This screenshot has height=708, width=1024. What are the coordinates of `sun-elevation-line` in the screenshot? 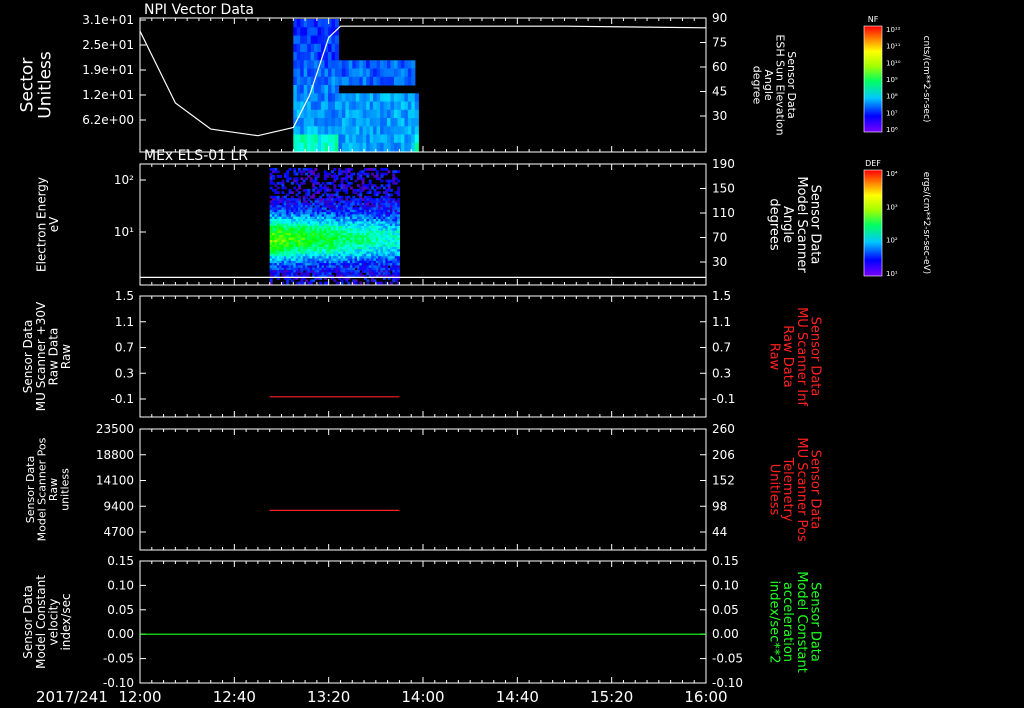 It's located at (423, 81).